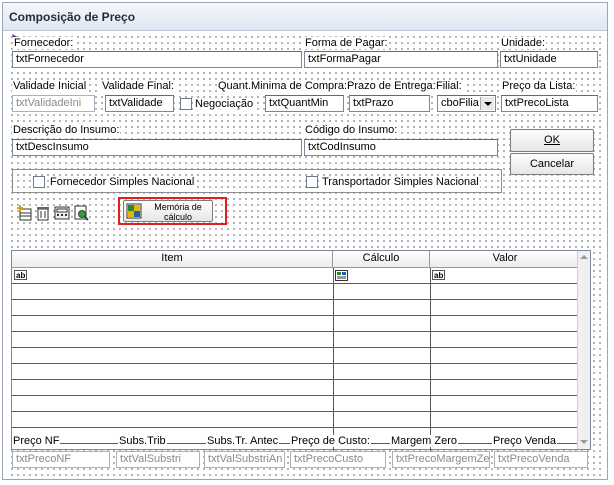  I want to click on column-header-valor: Valor, so click(505, 259).